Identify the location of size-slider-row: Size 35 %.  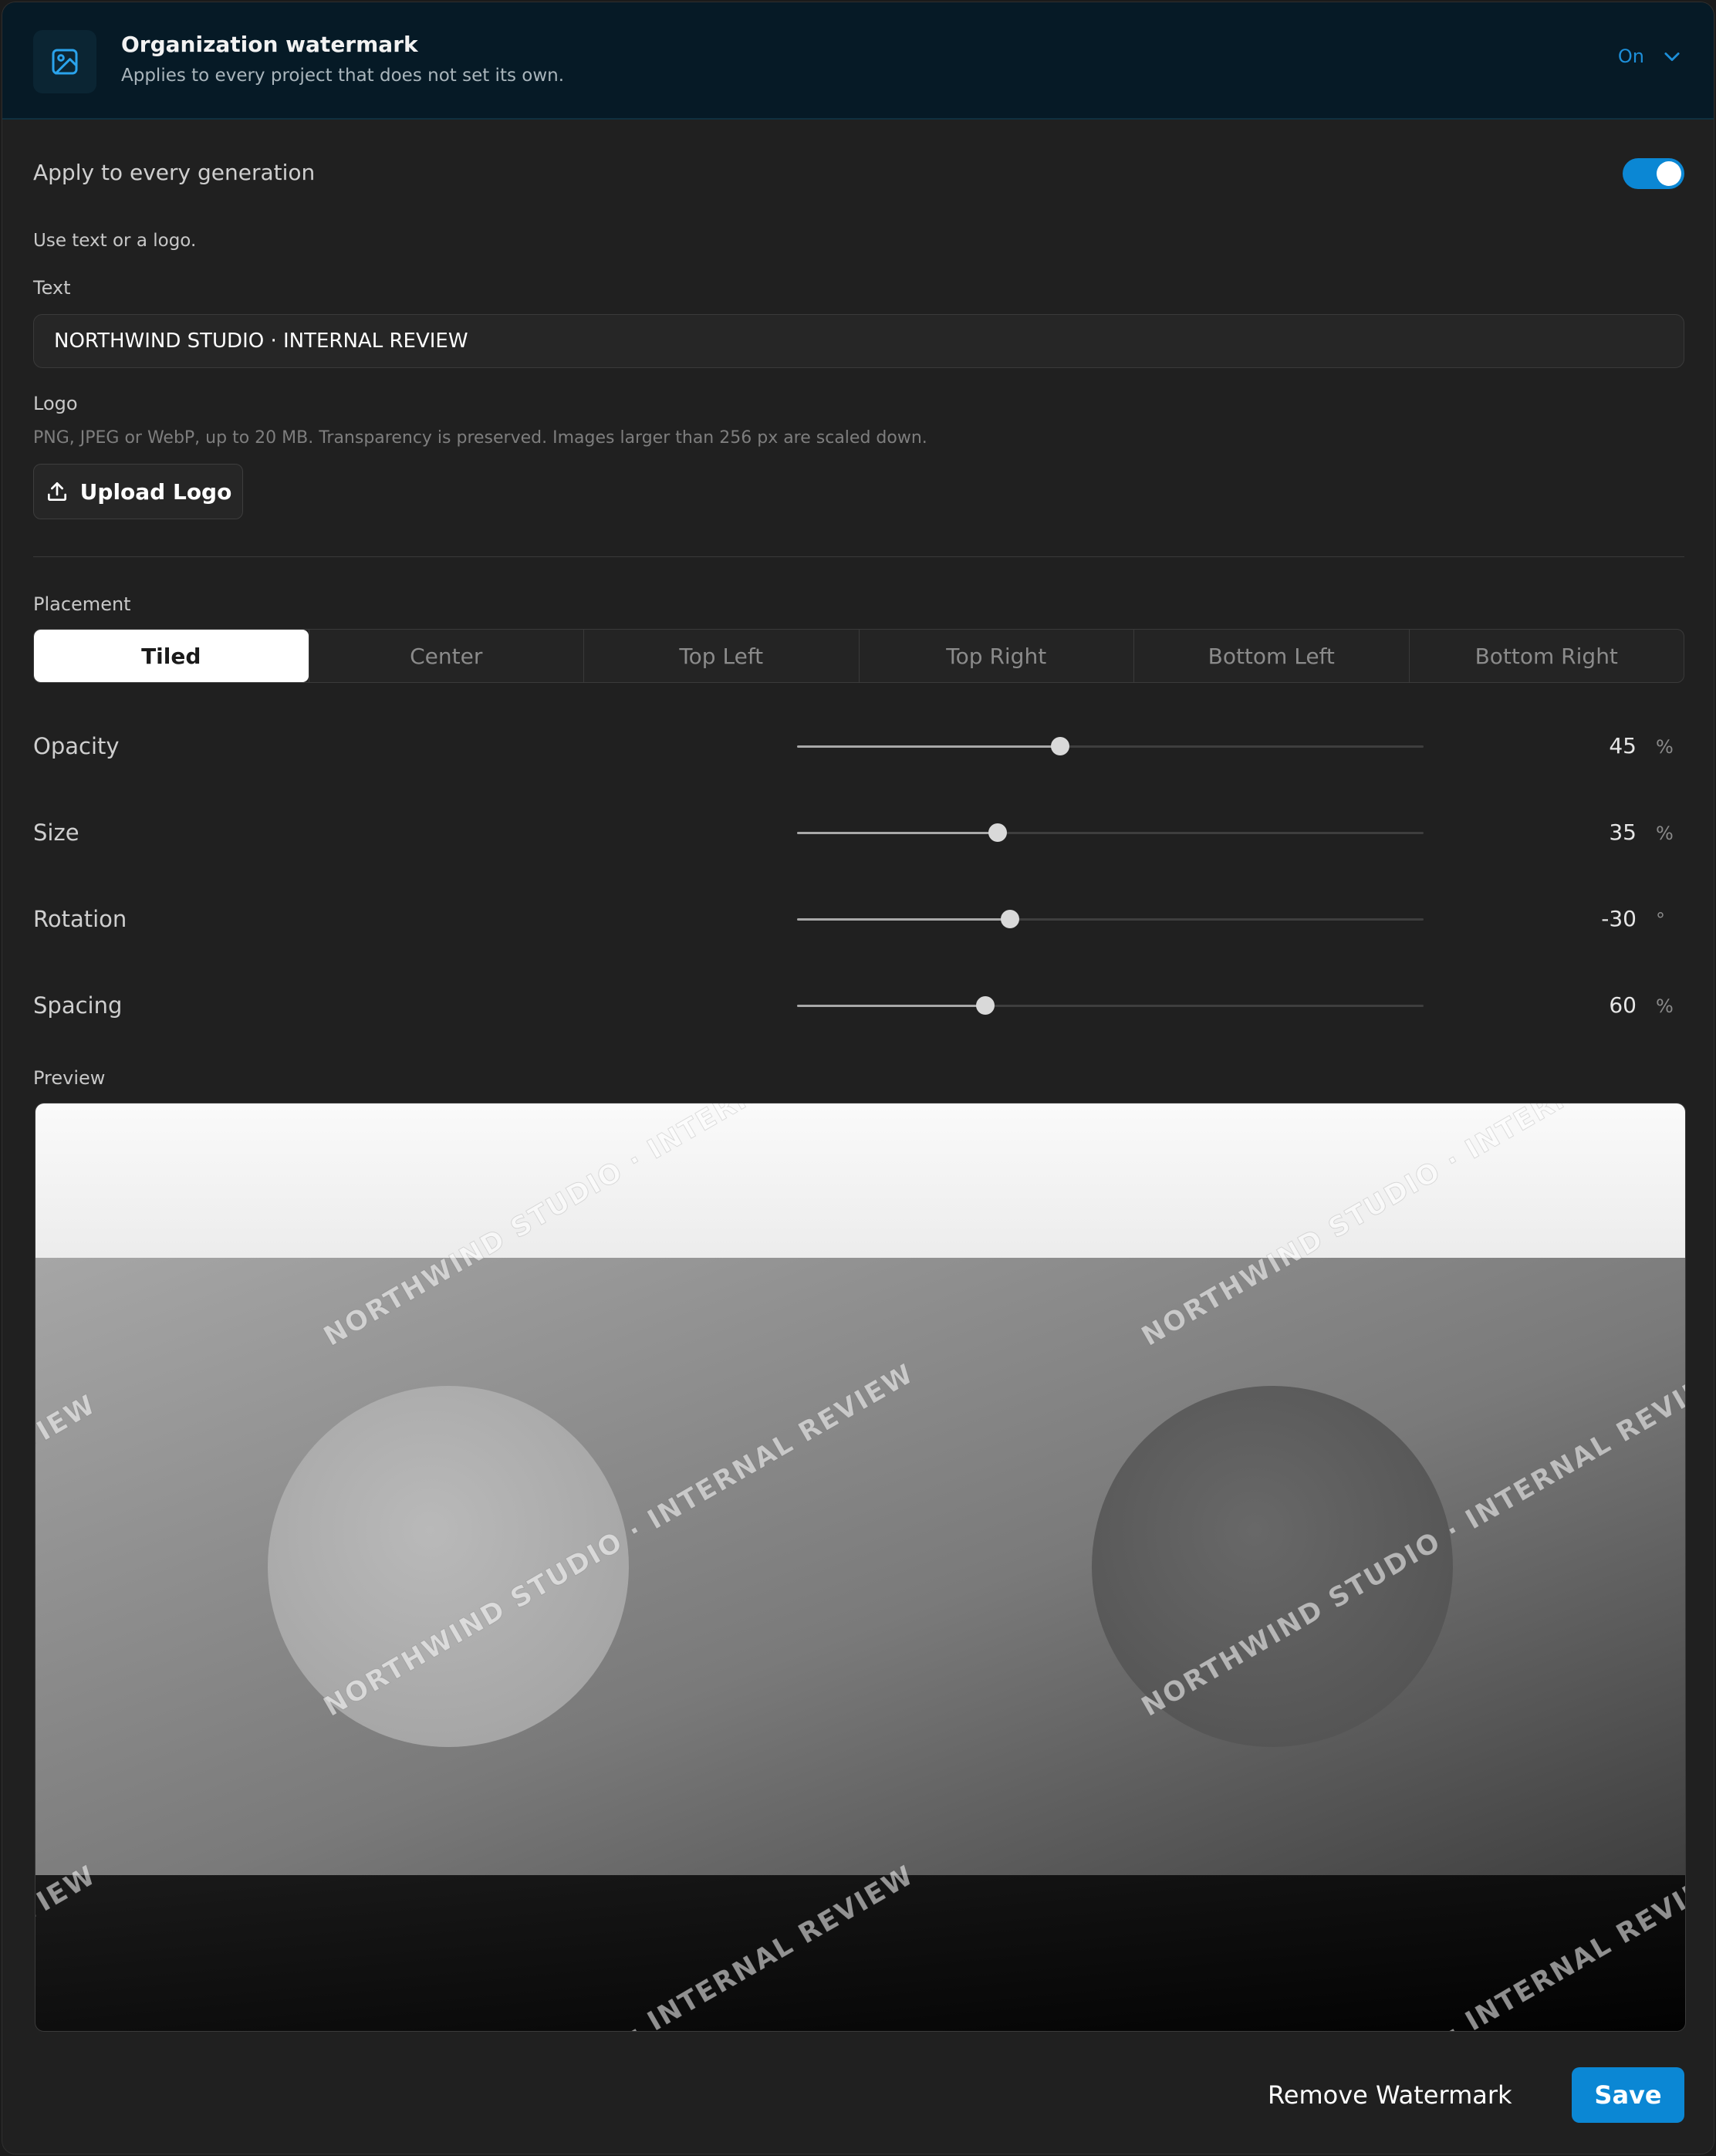
(858, 832).